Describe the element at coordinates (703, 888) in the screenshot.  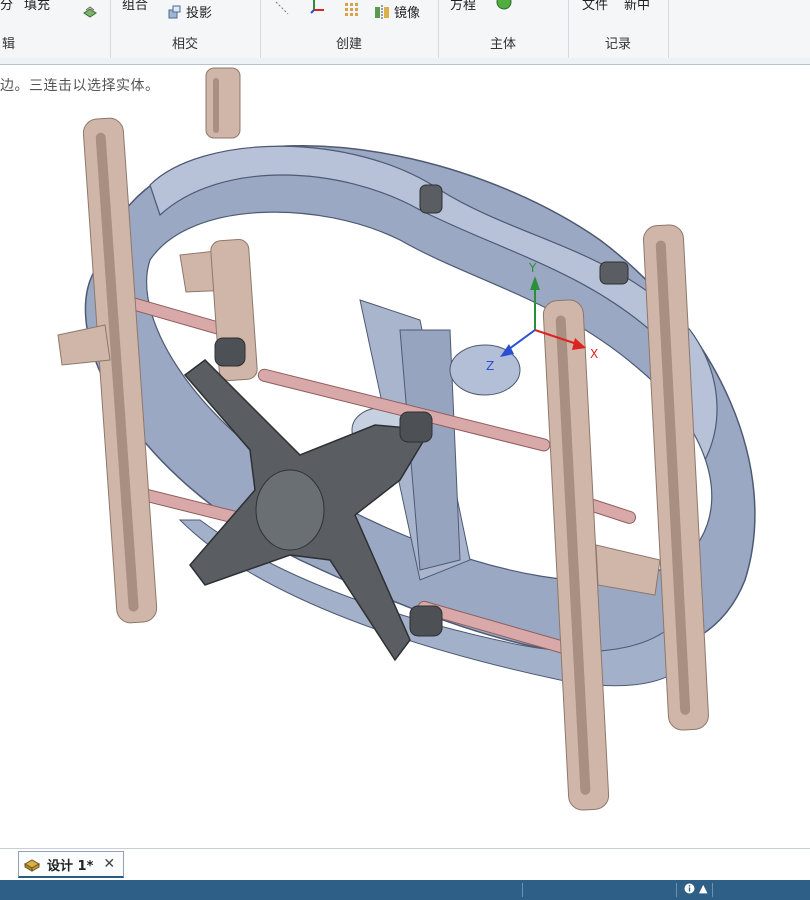
I see `chevron-up-icon: ▲` at that location.